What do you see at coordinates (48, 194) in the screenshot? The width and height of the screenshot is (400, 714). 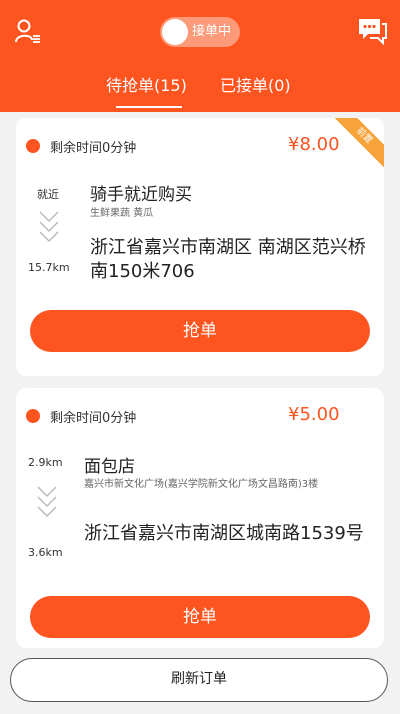 I see `shop-distance: 就近` at bounding box center [48, 194].